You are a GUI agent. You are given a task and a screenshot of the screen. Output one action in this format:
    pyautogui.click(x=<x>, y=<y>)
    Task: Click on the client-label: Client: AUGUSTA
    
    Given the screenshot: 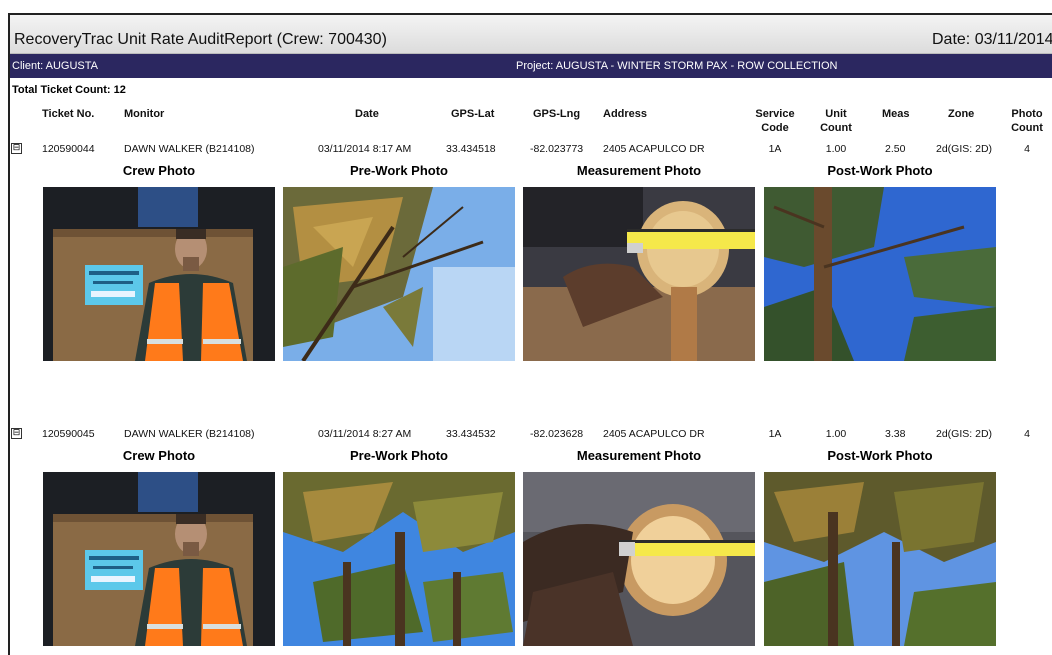 What is the action you would take?
    pyautogui.click(x=55, y=66)
    